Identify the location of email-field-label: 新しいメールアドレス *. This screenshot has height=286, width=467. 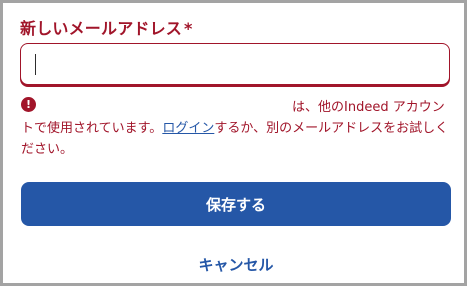
(106, 27).